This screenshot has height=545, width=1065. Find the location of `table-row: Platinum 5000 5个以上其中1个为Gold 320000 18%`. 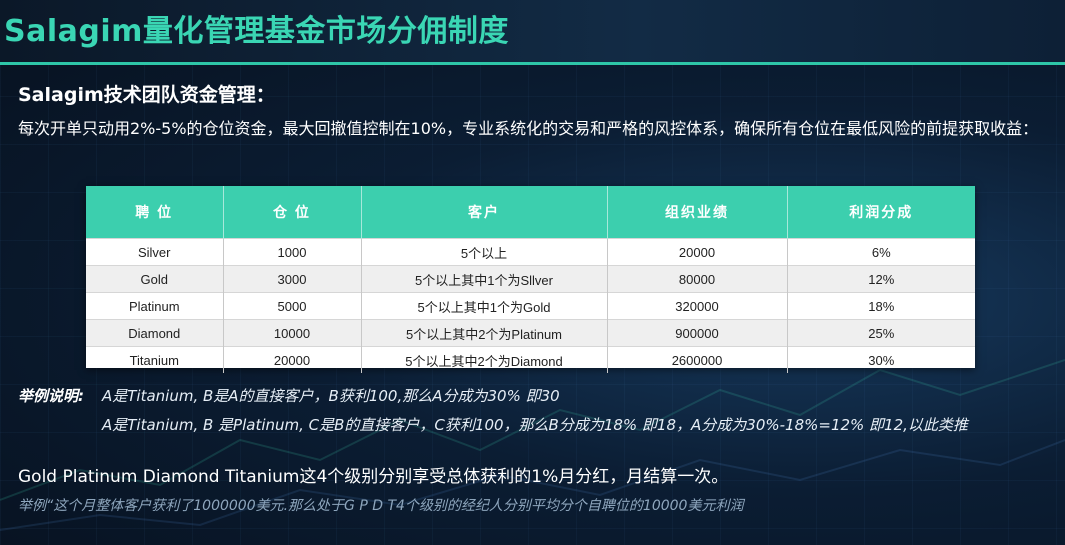

table-row: Platinum 5000 5个以上其中1个为Gold 320000 18% is located at coordinates (530, 306).